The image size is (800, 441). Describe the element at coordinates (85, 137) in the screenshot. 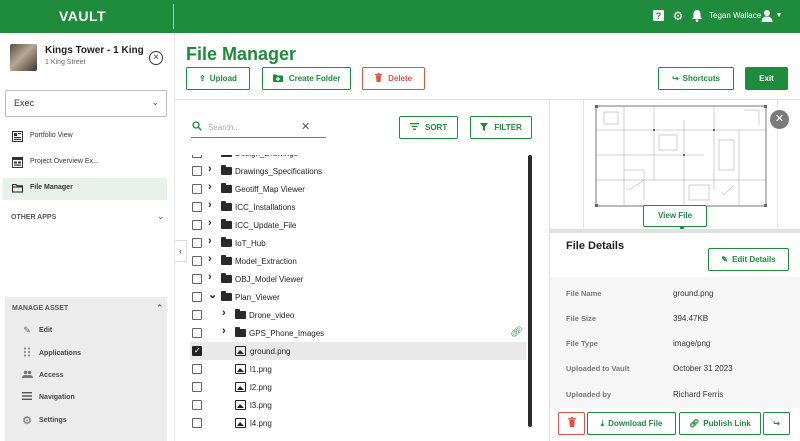

I see `sidebar-item-portfolio-view: Portfolio View` at that location.